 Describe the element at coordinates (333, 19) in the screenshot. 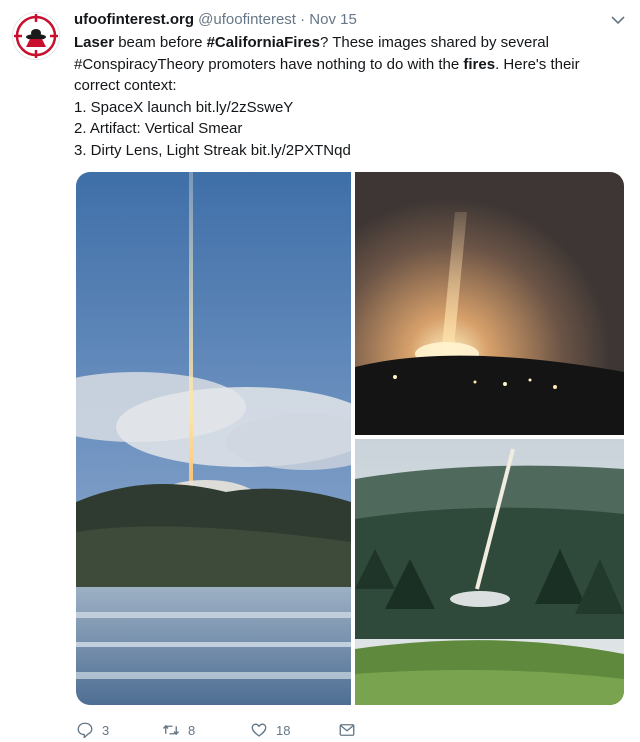

I see `tweet-date: Nov 15` at that location.